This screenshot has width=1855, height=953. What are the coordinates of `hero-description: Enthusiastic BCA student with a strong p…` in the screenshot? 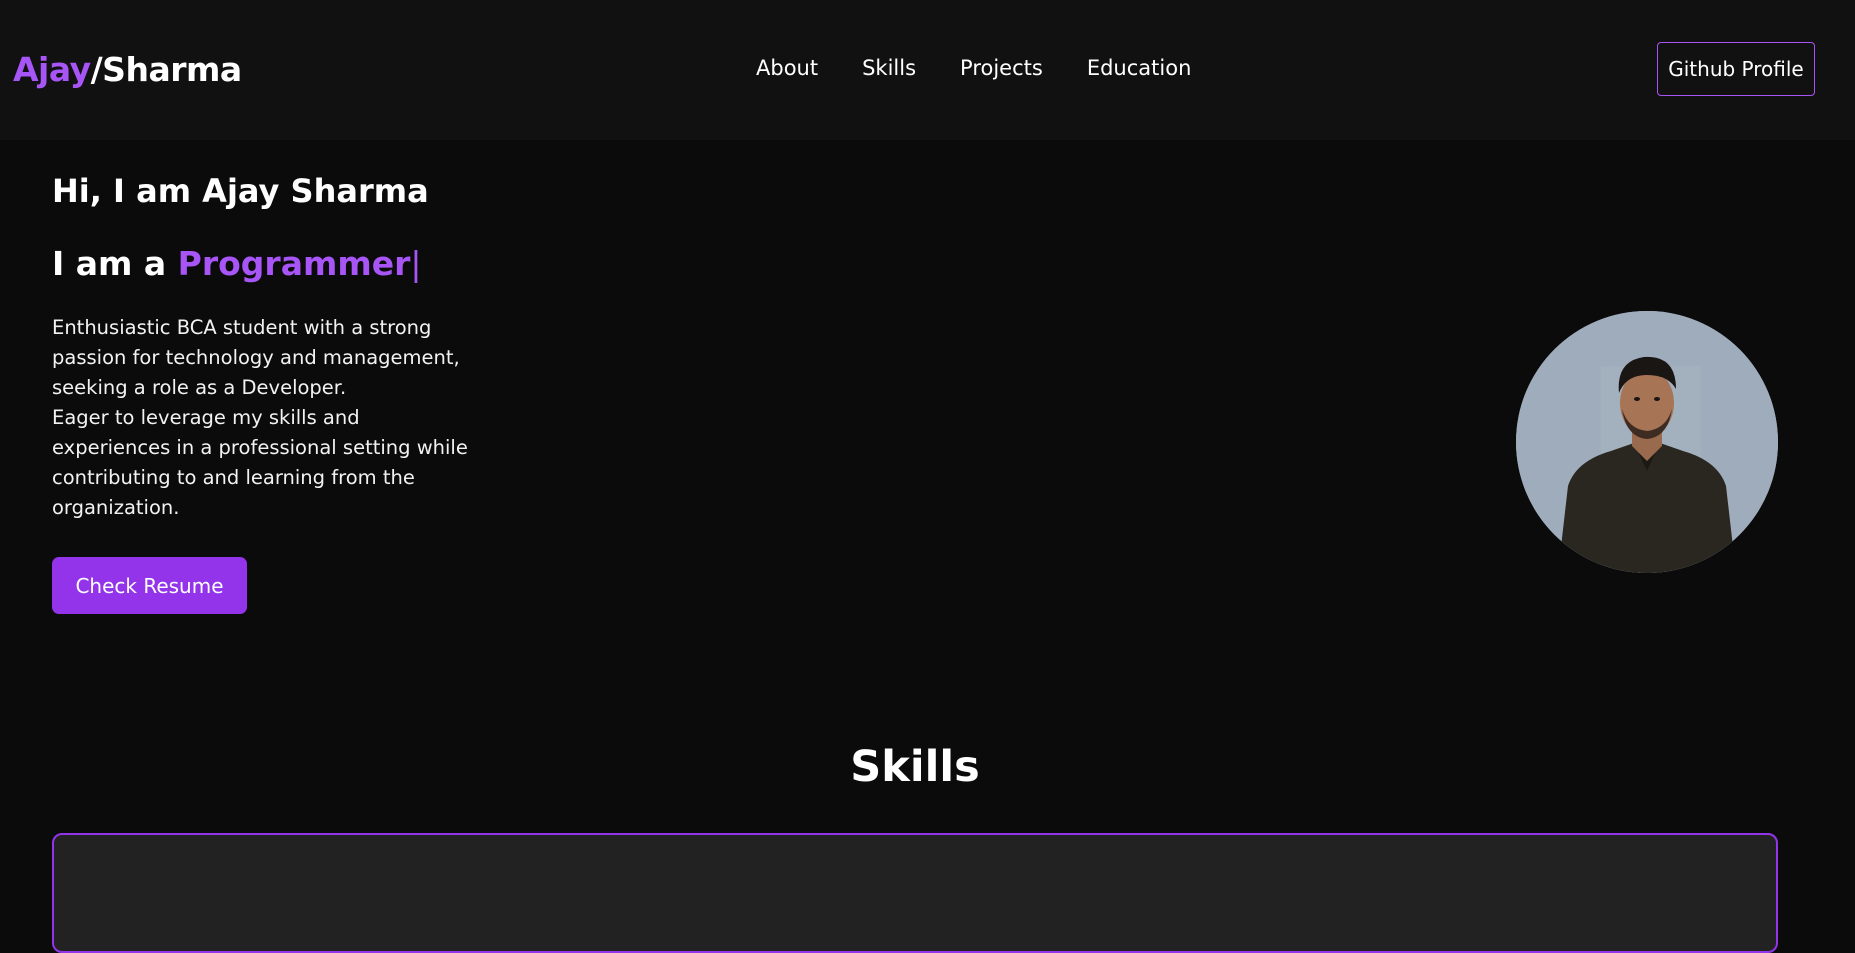 It's located at (262, 418).